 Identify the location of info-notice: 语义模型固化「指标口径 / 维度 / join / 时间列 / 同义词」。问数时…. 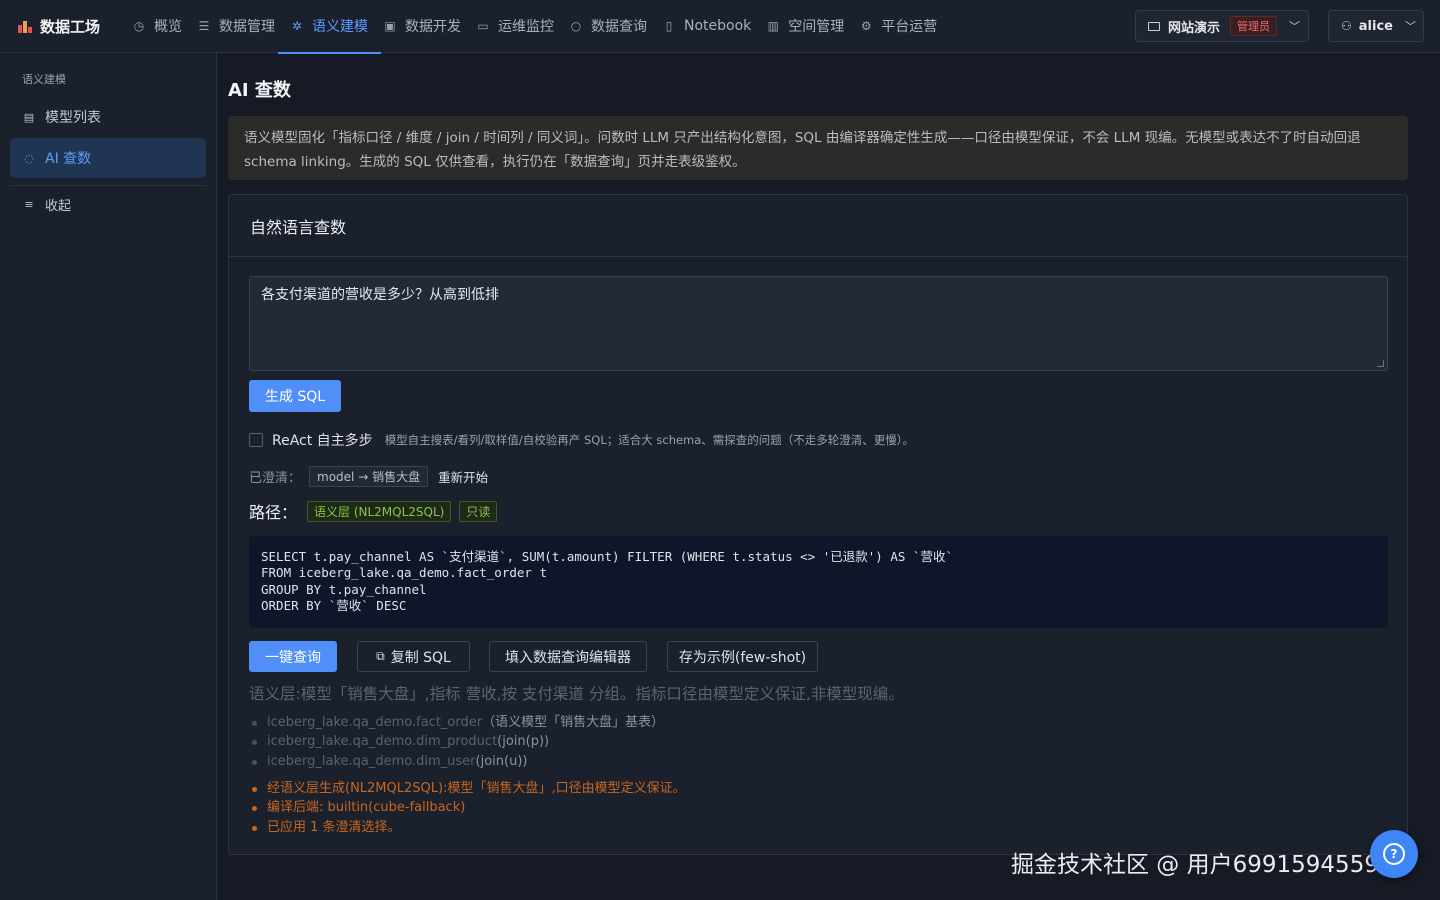
(818, 148).